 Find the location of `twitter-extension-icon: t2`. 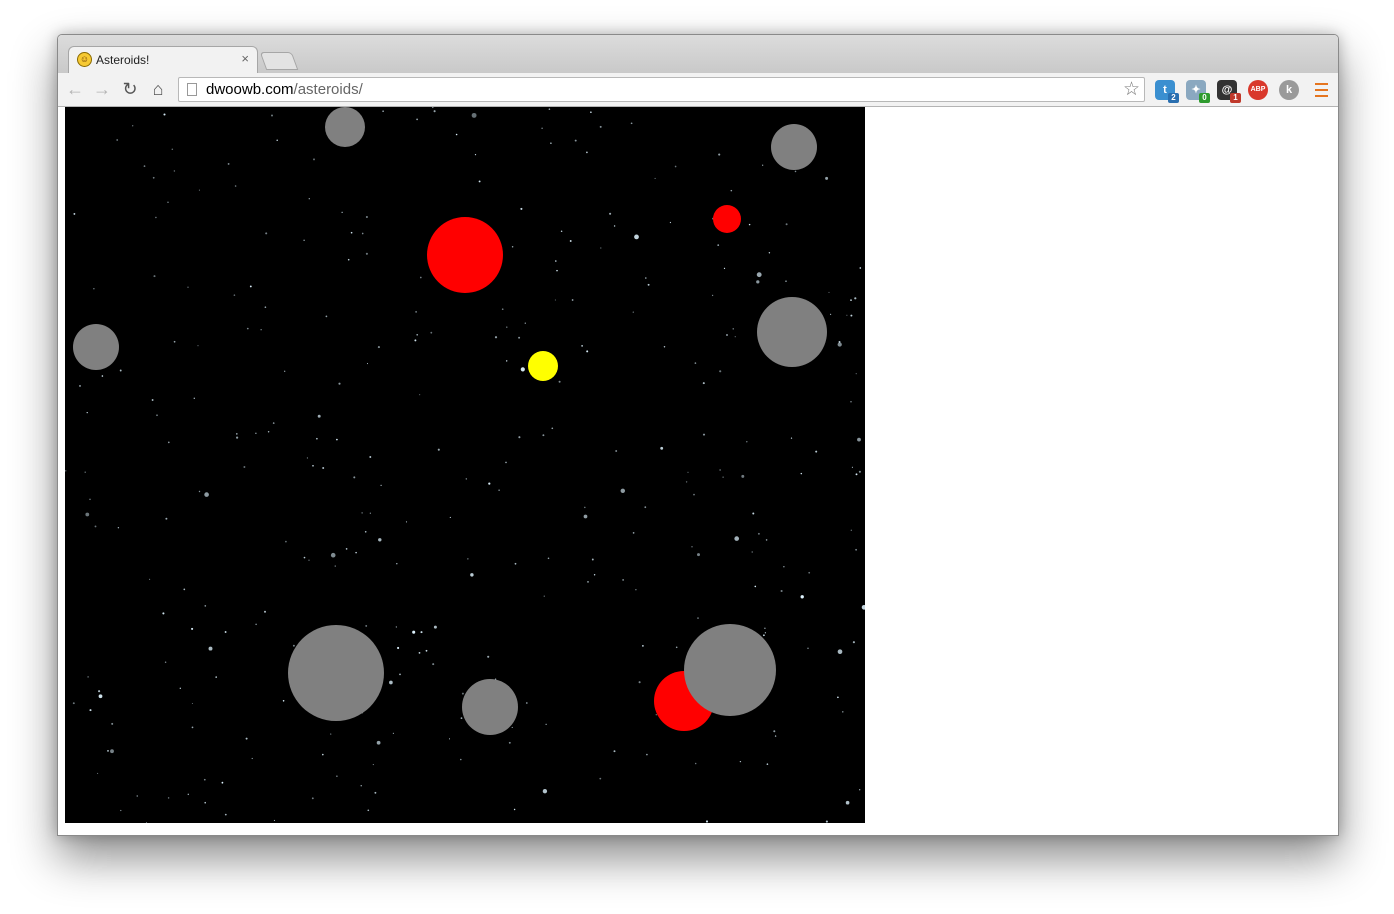

twitter-extension-icon: t2 is located at coordinates (1167, 91).